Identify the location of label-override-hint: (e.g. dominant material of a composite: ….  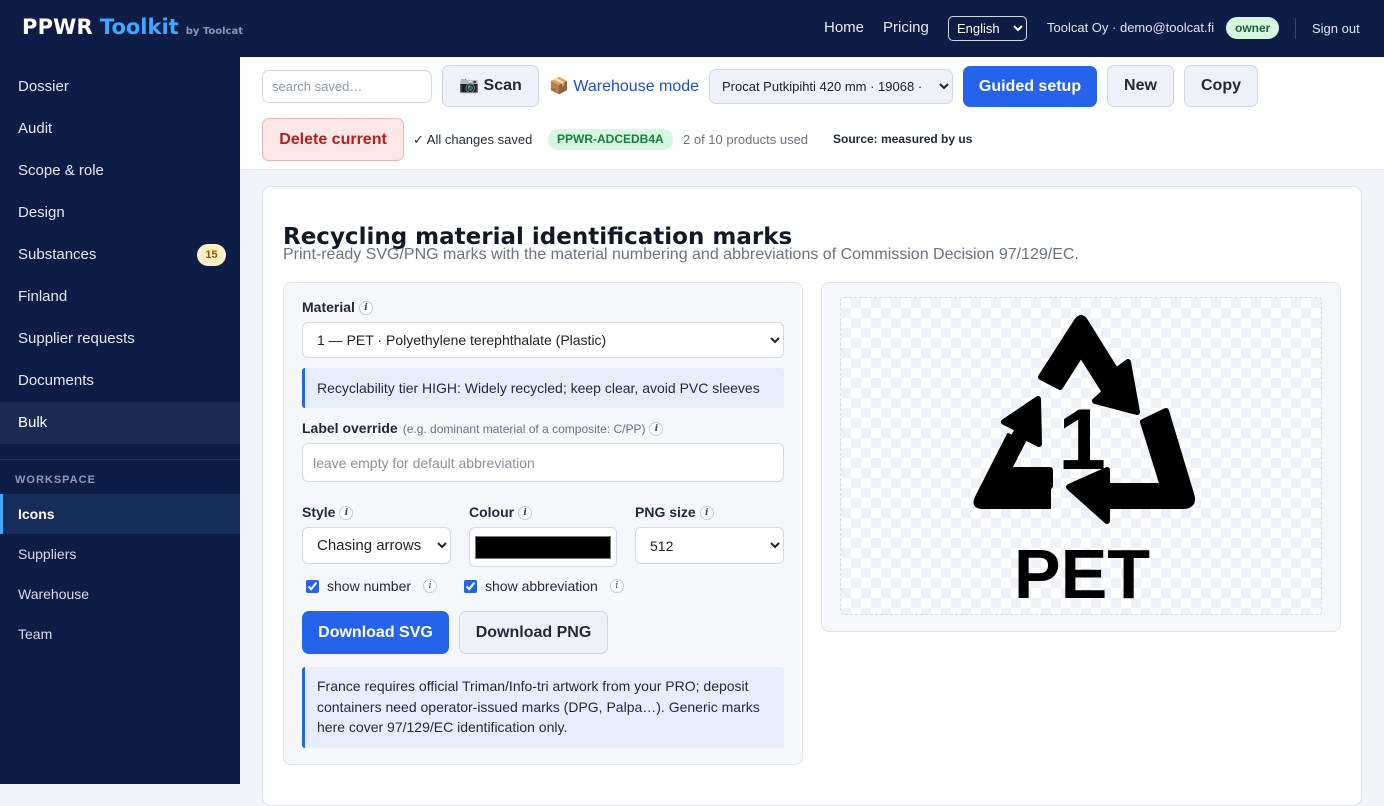
(524, 429).